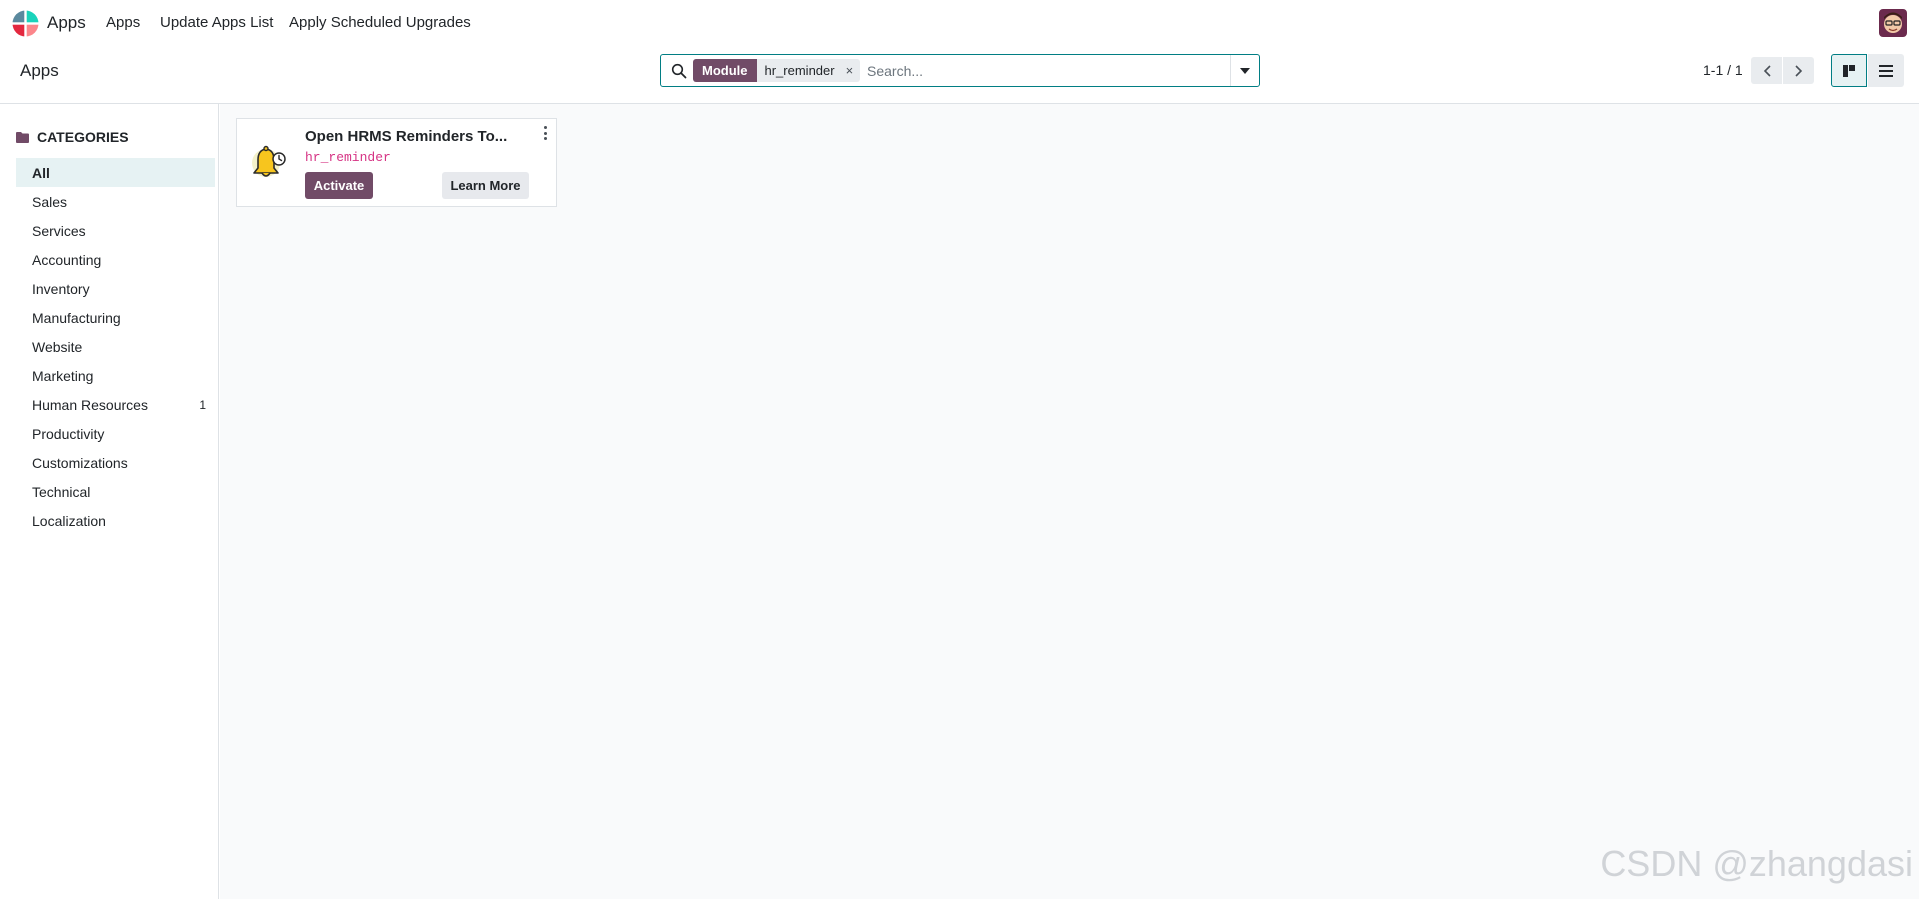 The image size is (1919, 899). Describe the element at coordinates (115, 259) in the screenshot. I see `category-item-accounting: Accounting` at that location.